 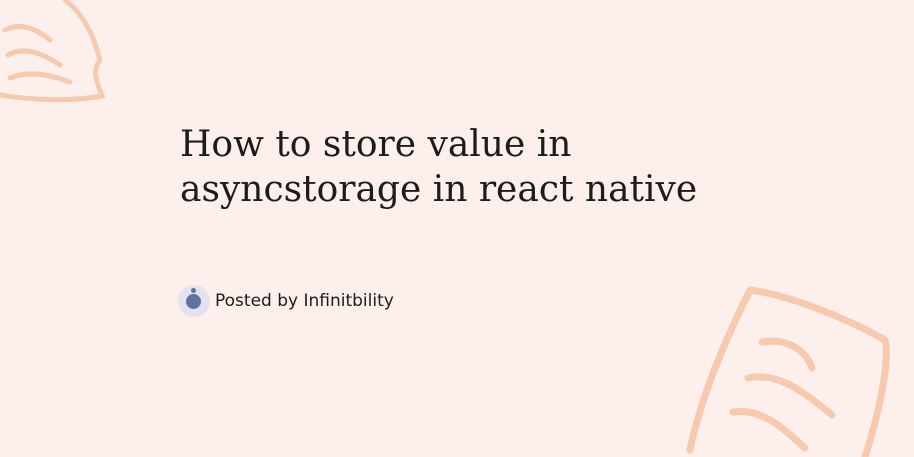 I want to click on doodle-top-left-icon, so click(x=53, y=51).